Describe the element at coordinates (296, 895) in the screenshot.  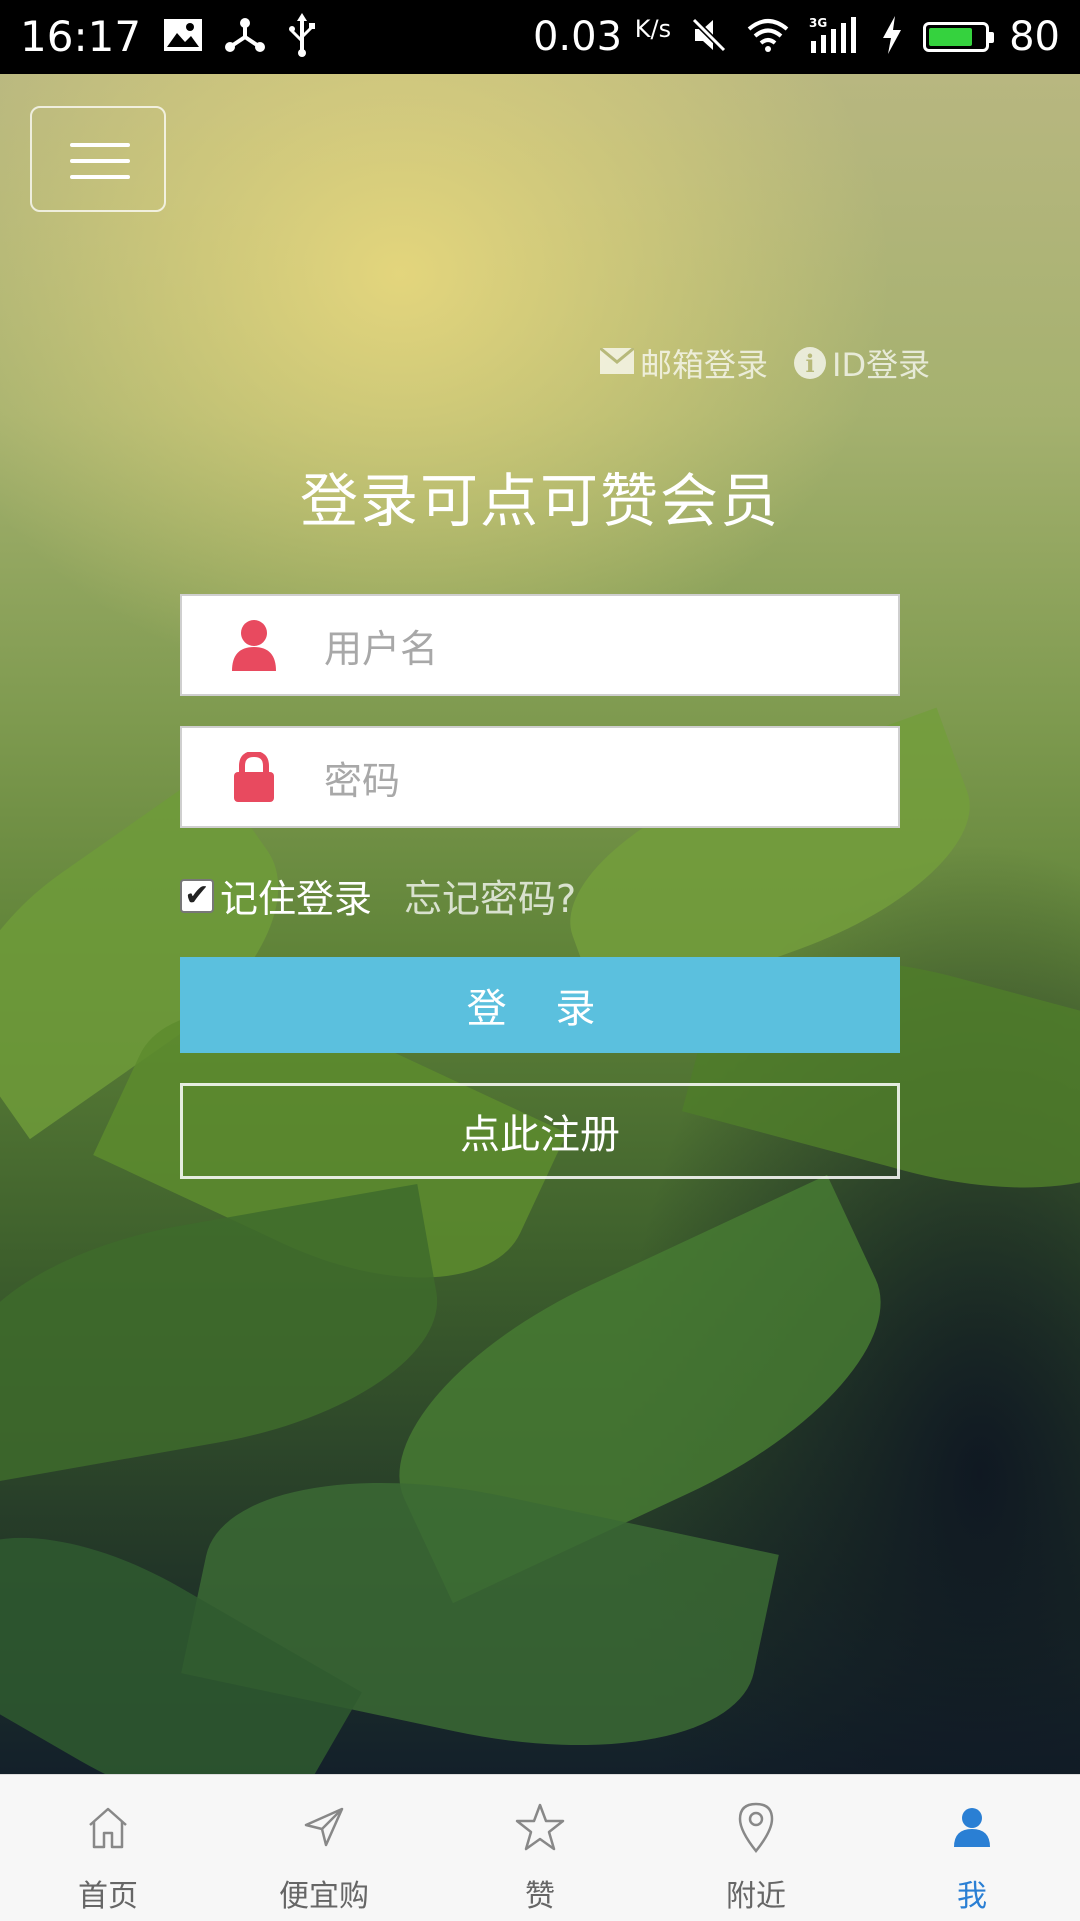
I see `remember-label: 记住登录` at that location.